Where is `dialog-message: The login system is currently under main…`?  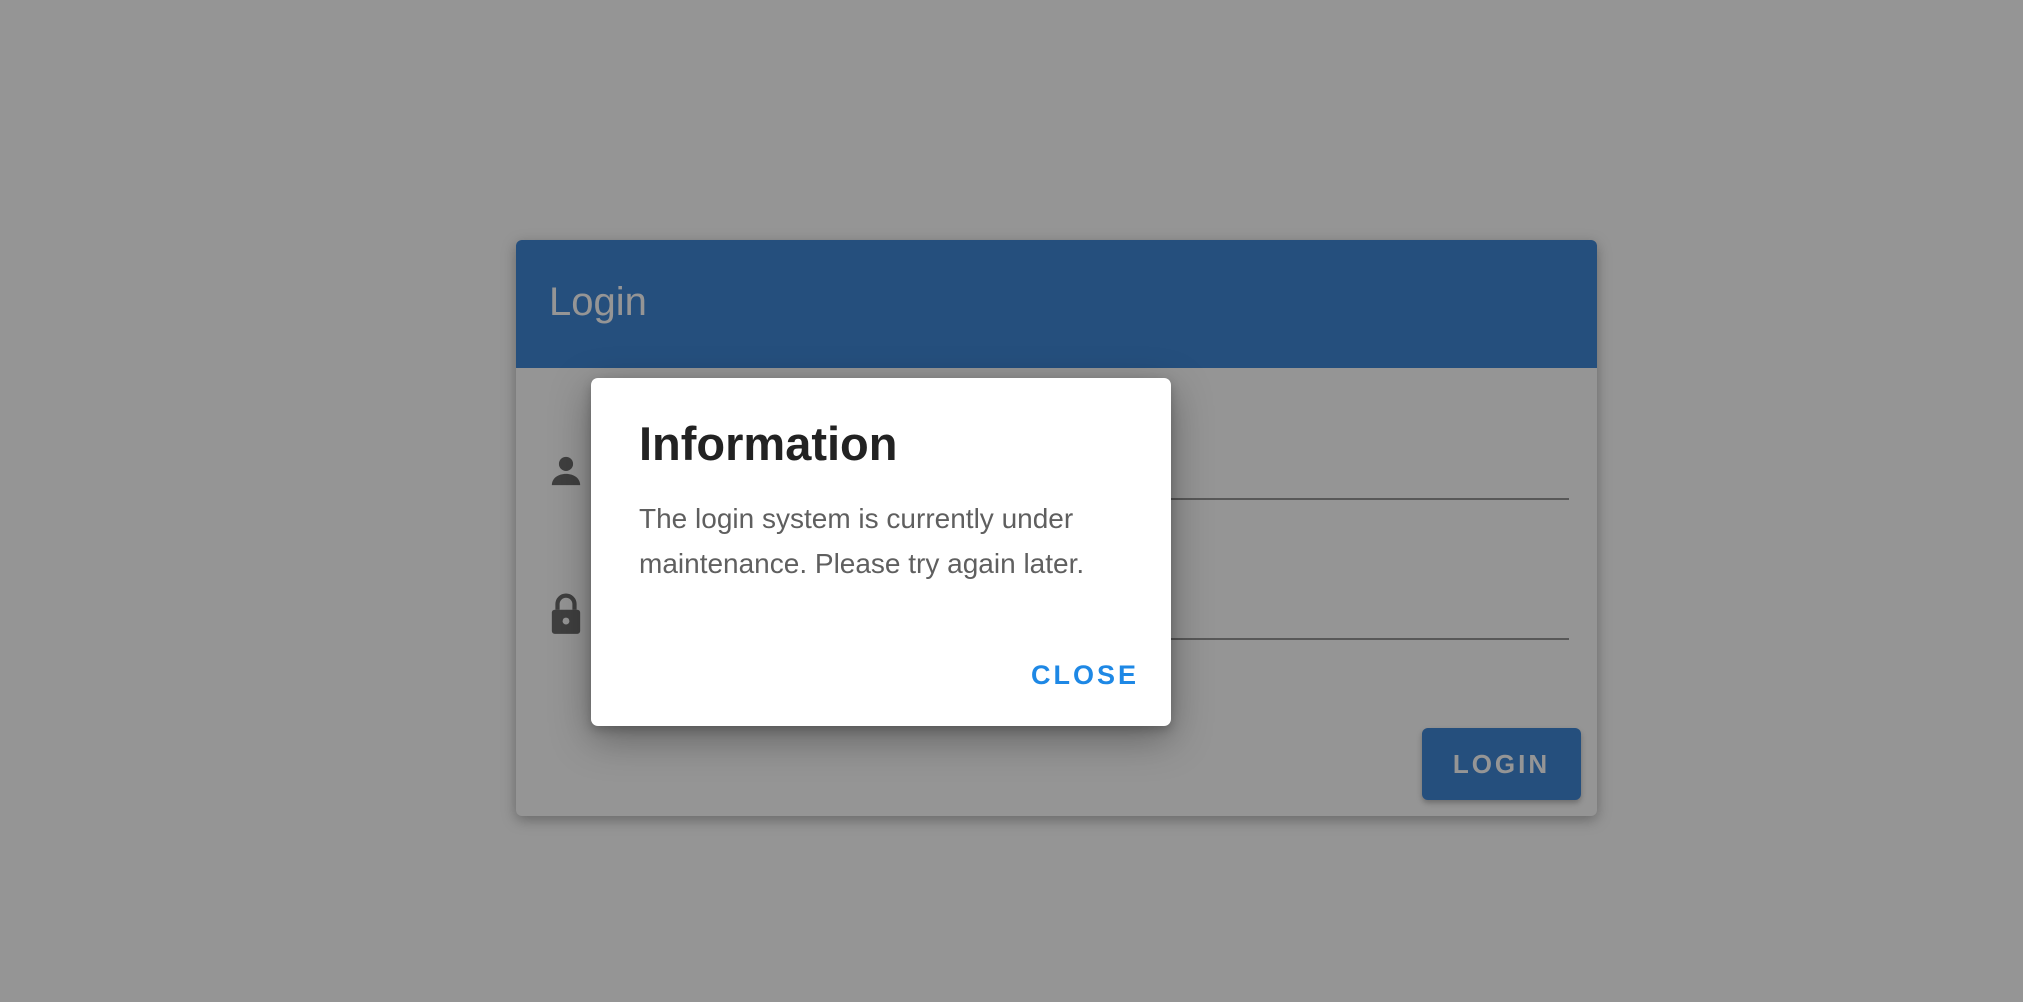
dialog-message: The login system is currently under main… is located at coordinates (862, 541).